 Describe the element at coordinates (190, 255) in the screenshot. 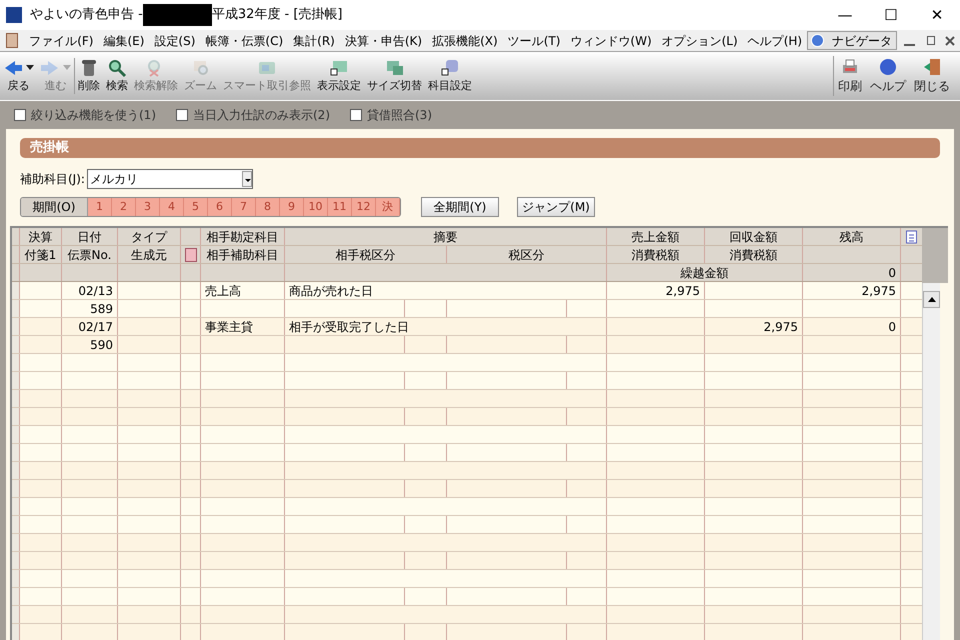

I see `note-icon` at that location.